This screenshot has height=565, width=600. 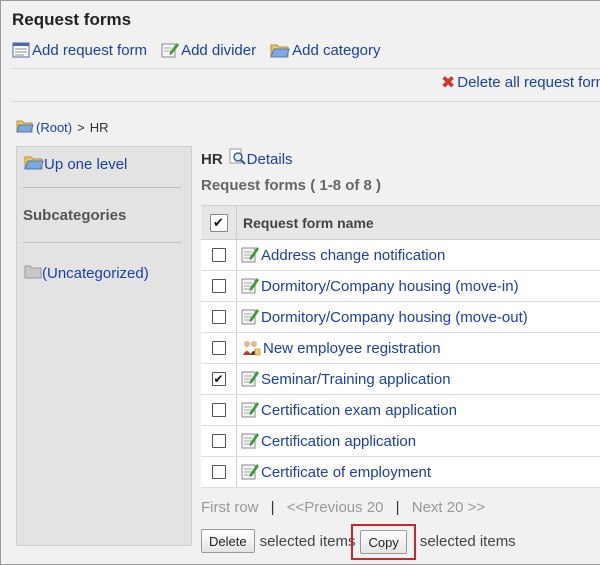 I want to click on table-row: Certificate of employment, so click(x=400, y=472).